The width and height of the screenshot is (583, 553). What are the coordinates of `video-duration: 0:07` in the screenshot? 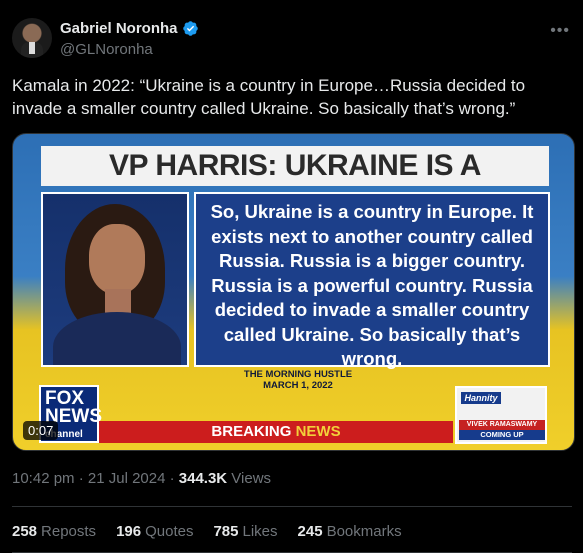 It's located at (41, 430).